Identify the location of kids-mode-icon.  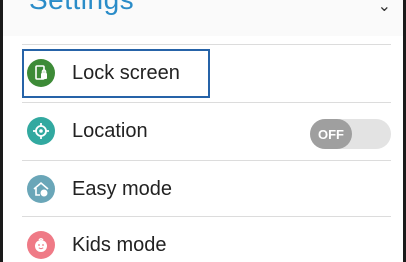
(41, 245).